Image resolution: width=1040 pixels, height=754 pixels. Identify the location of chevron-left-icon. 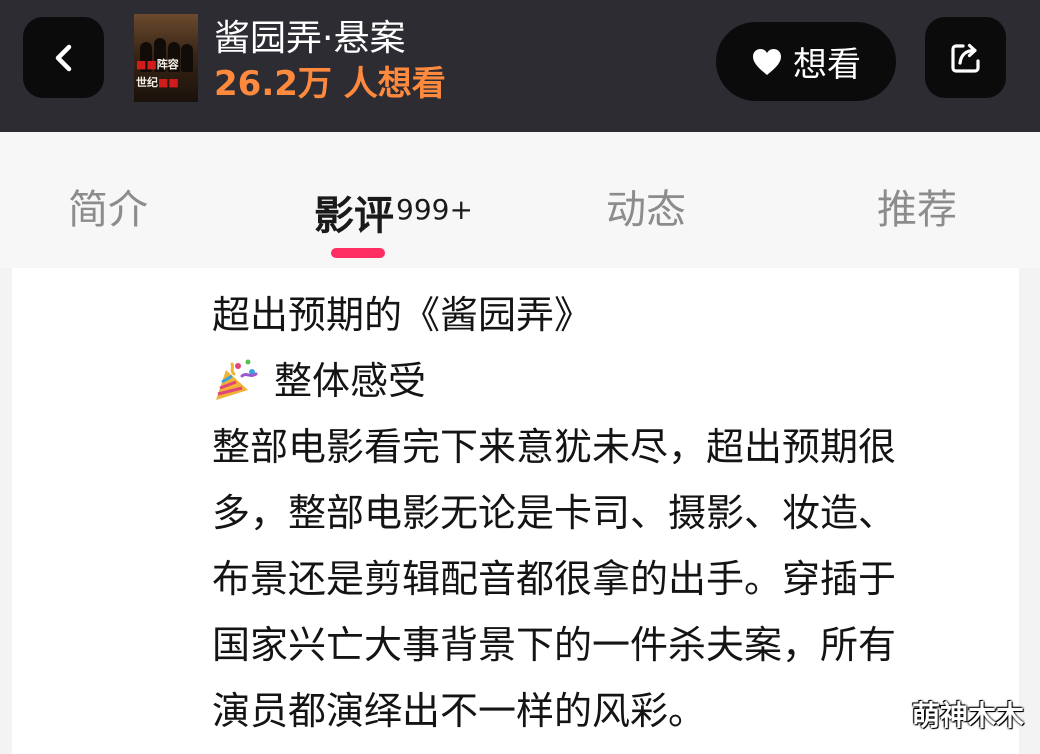
(63, 57).